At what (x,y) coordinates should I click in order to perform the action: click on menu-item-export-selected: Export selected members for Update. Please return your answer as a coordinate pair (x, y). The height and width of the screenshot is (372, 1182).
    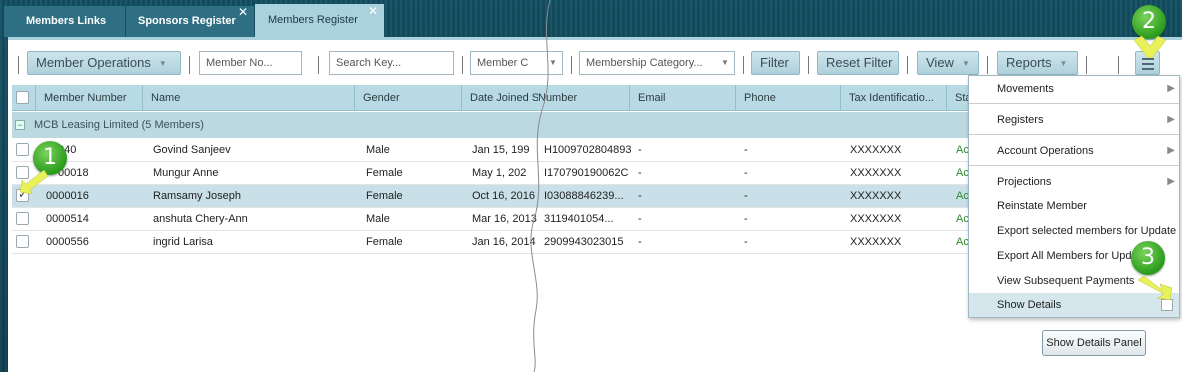
    Looking at the image, I should click on (1074, 231).